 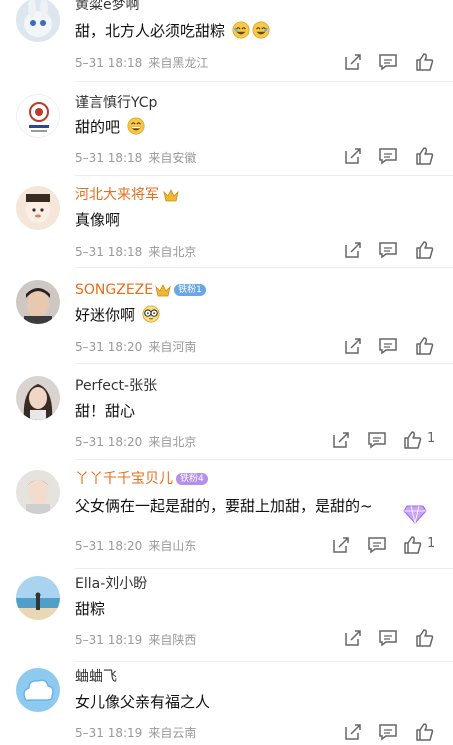 What do you see at coordinates (144, 63) in the screenshot?
I see `comment-meta: 5–31 18:18 来自黑龙江` at bounding box center [144, 63].